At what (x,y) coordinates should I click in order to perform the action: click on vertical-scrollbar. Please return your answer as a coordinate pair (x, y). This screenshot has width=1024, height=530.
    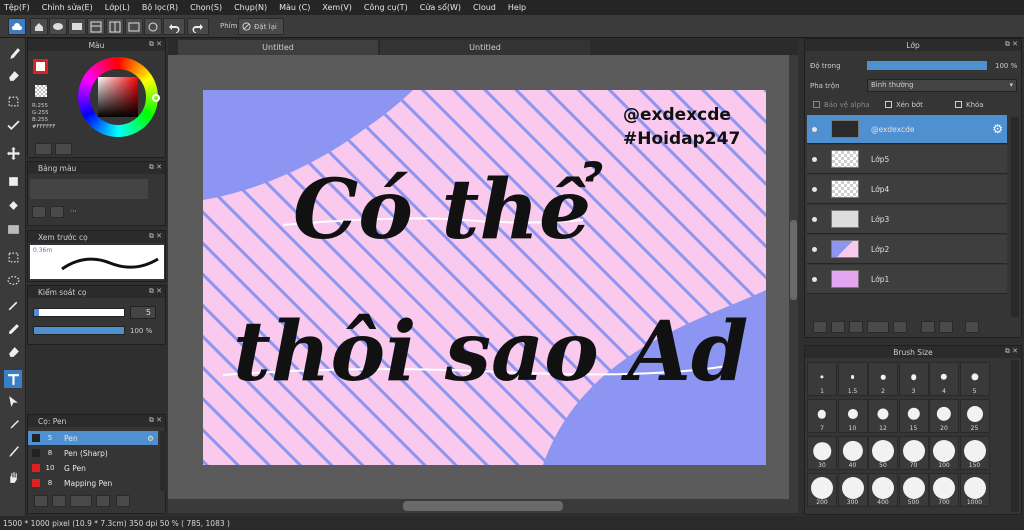
    Looking at the image, I should click on (793, 277).